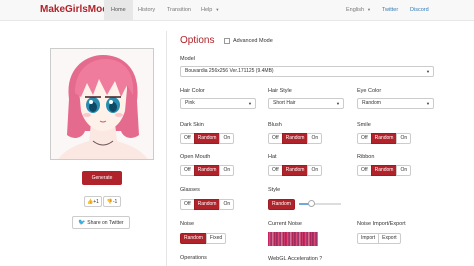 The height and width of the screenshot is (266, 474). I want to click on smile-random: Random, so click(384, 138).